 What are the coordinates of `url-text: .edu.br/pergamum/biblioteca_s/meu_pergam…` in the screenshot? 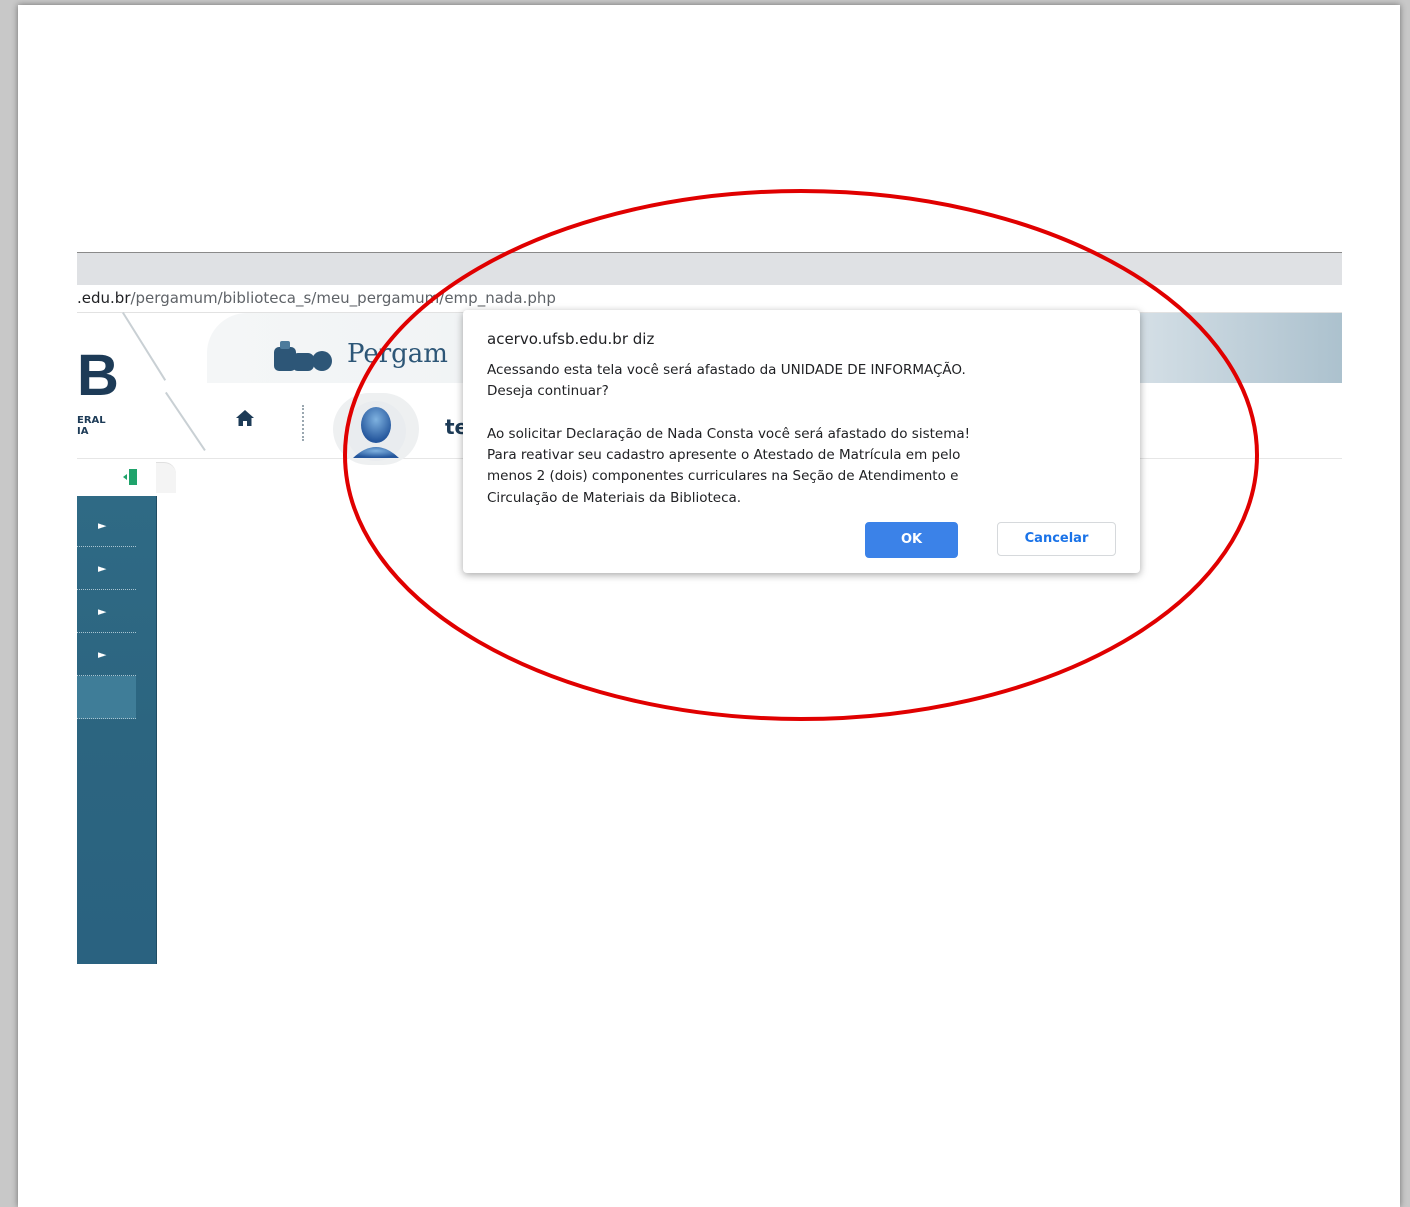 It's located at (316, 298).